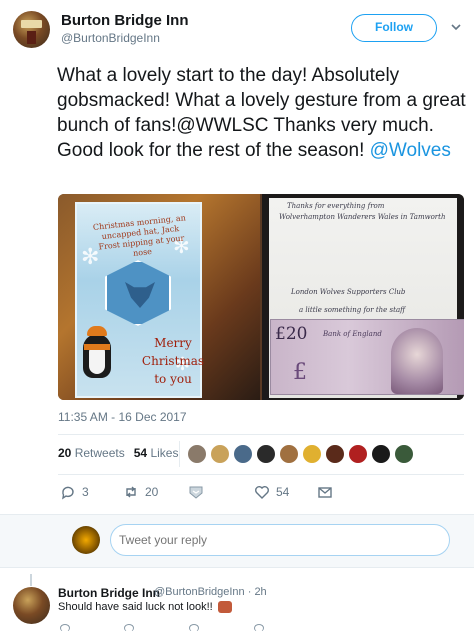 This screenshot has height=631, width=474. What do you see at coordinates (164, 453) in the screenshot?
I see `likes-label: Likes` at bounding box center [164, 453].